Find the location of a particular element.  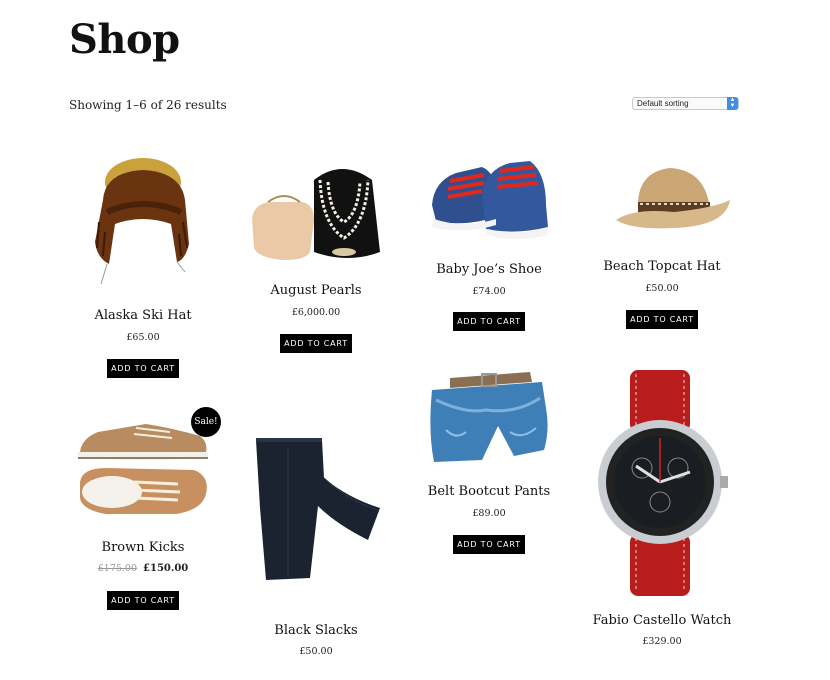

product-title: Alaska Ski Hat is located at coordinates (143, 315).